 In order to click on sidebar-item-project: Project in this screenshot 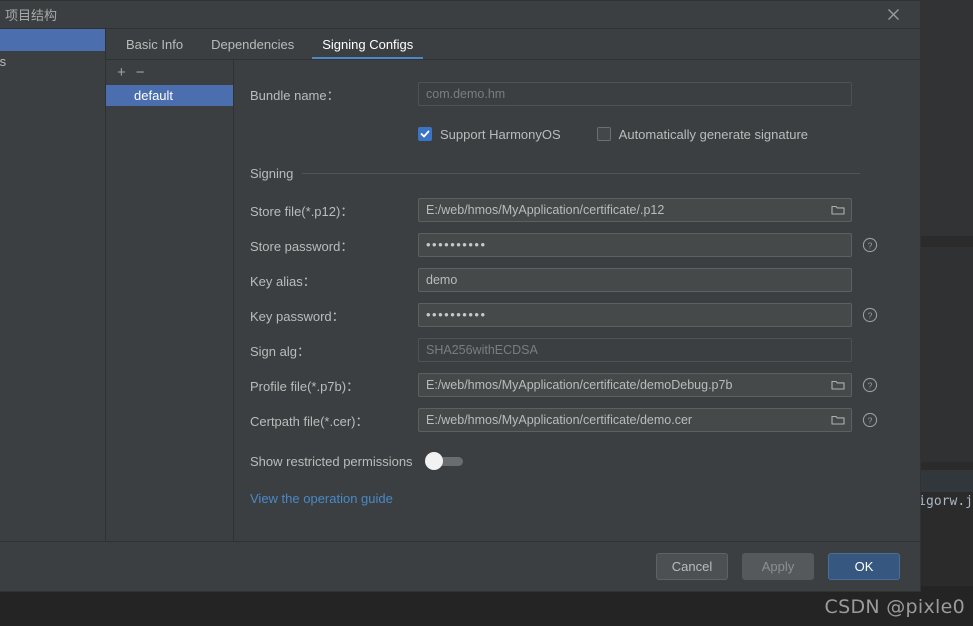, I will do `click(52, 40)`.